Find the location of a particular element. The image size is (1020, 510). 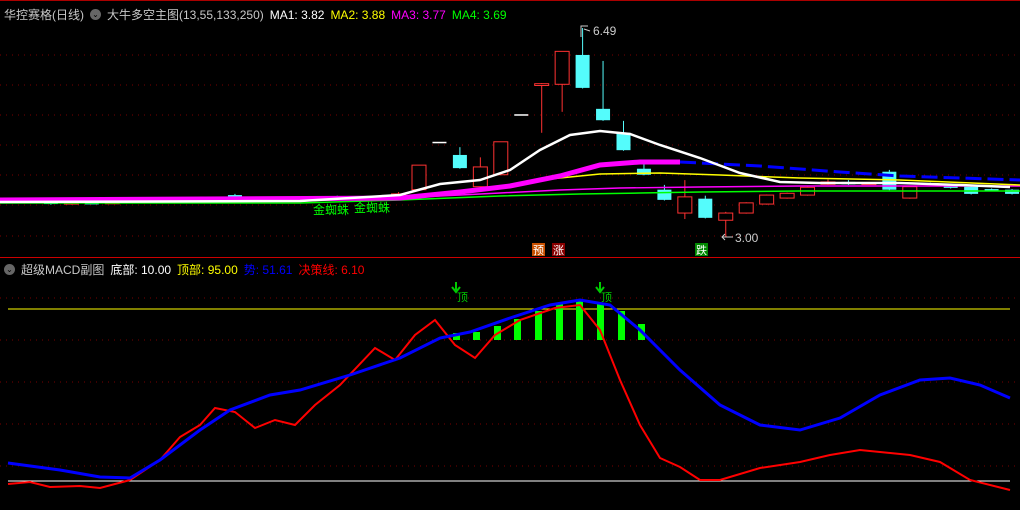

svg-text: 6.49 is located at coordinates (605, 31).